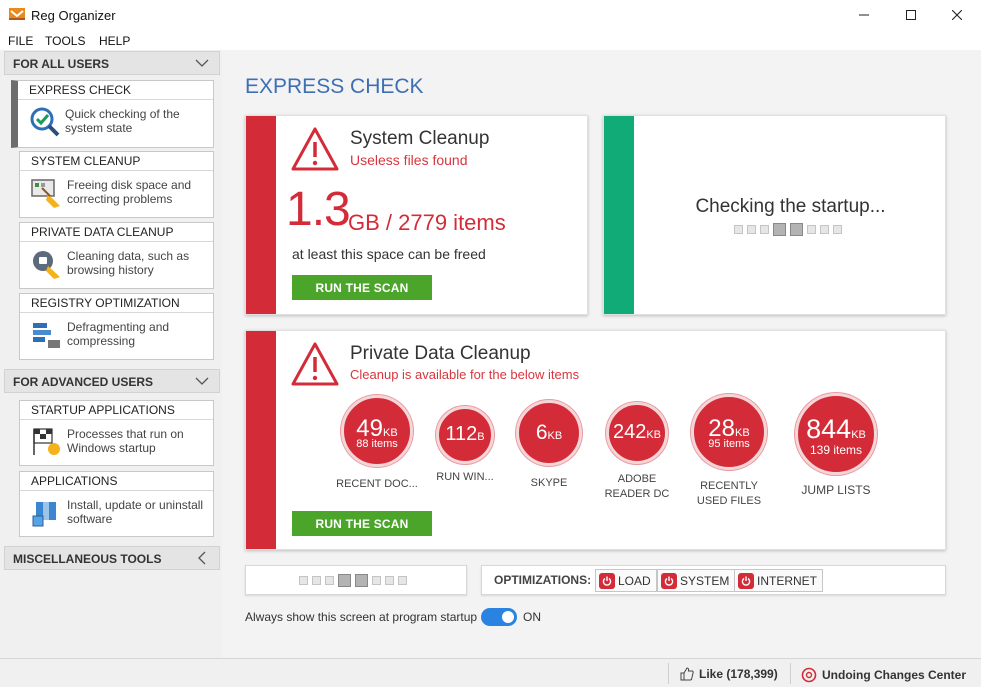 This screenshot has height=687, width=981. Describe the element at coordinates (83, 382) in the screenshot. I see `section-label: FOR ADVANCED USERS` at that location.